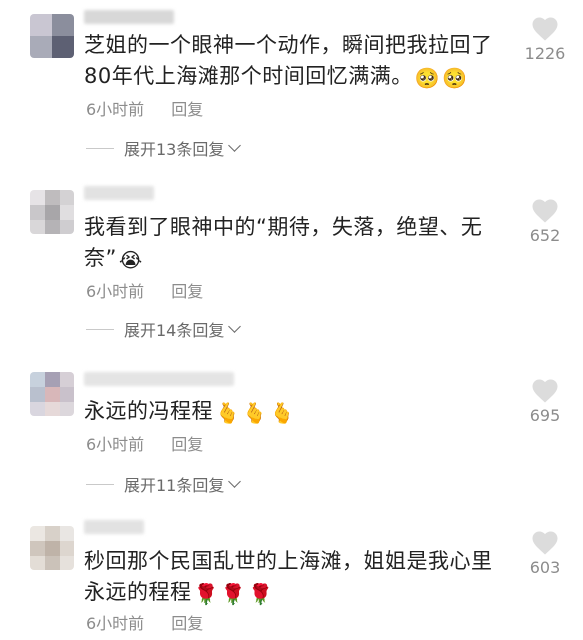 Image resolution: width=583 pixels, height=640 pixels. I want to click on comment-text: 秒回那个民国乱世的上海滩，姐姐是我心里永远的程程 🌹 🌹 🌹, so click(294, 577).